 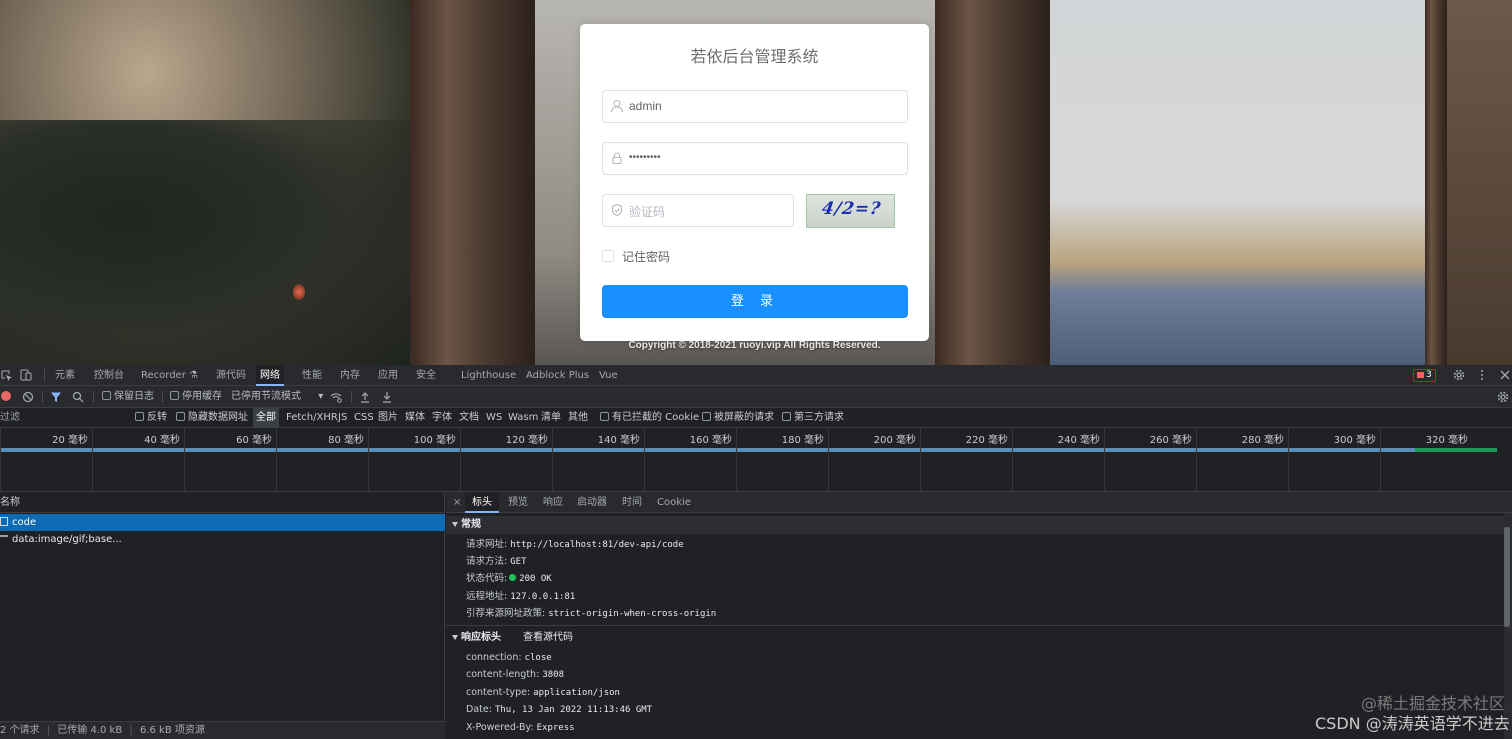 I want to click on type-filter-font: 字体, so click(x=442, y=418).